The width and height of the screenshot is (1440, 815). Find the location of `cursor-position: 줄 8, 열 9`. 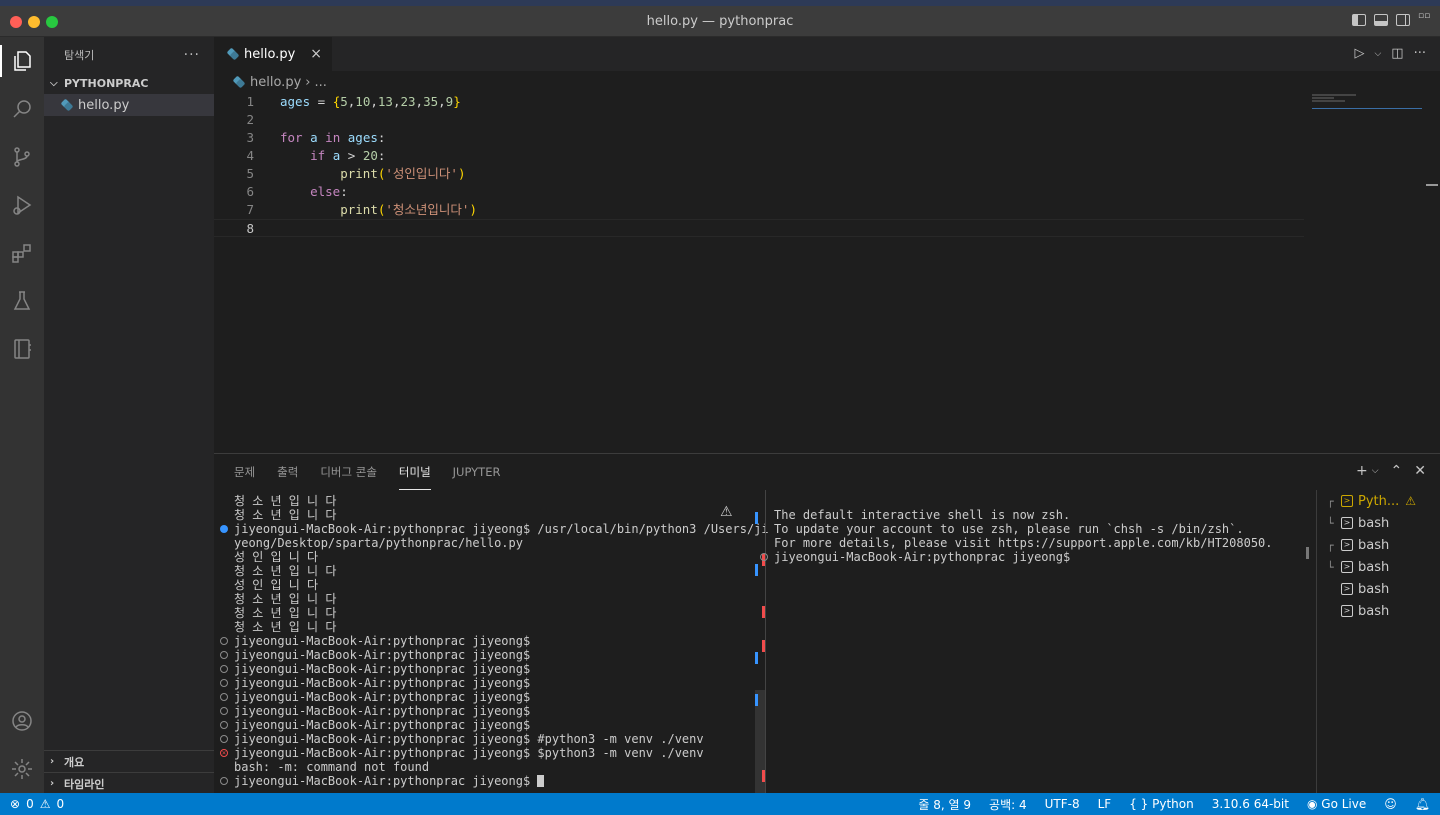

cursor-position: 줄 8, 열 9 is located at coordinates (944, 804).